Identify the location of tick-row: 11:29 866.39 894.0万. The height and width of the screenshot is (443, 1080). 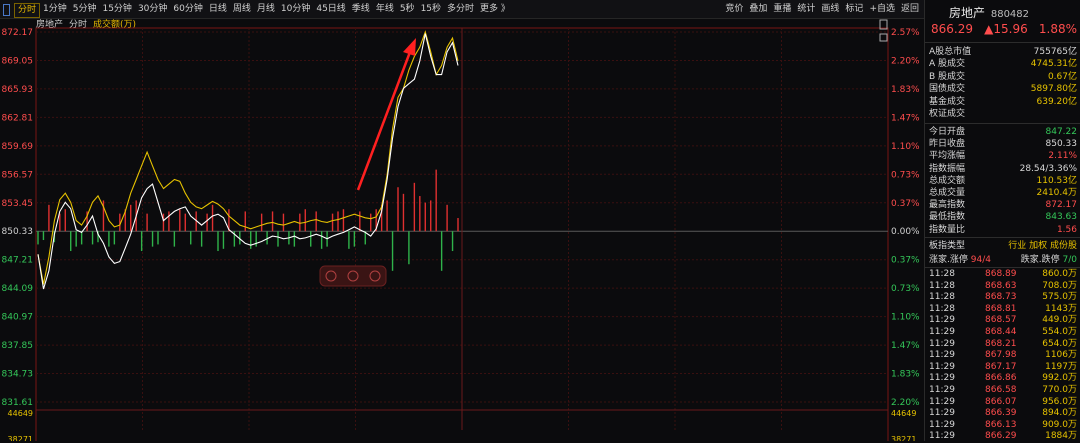
(1003, 414).